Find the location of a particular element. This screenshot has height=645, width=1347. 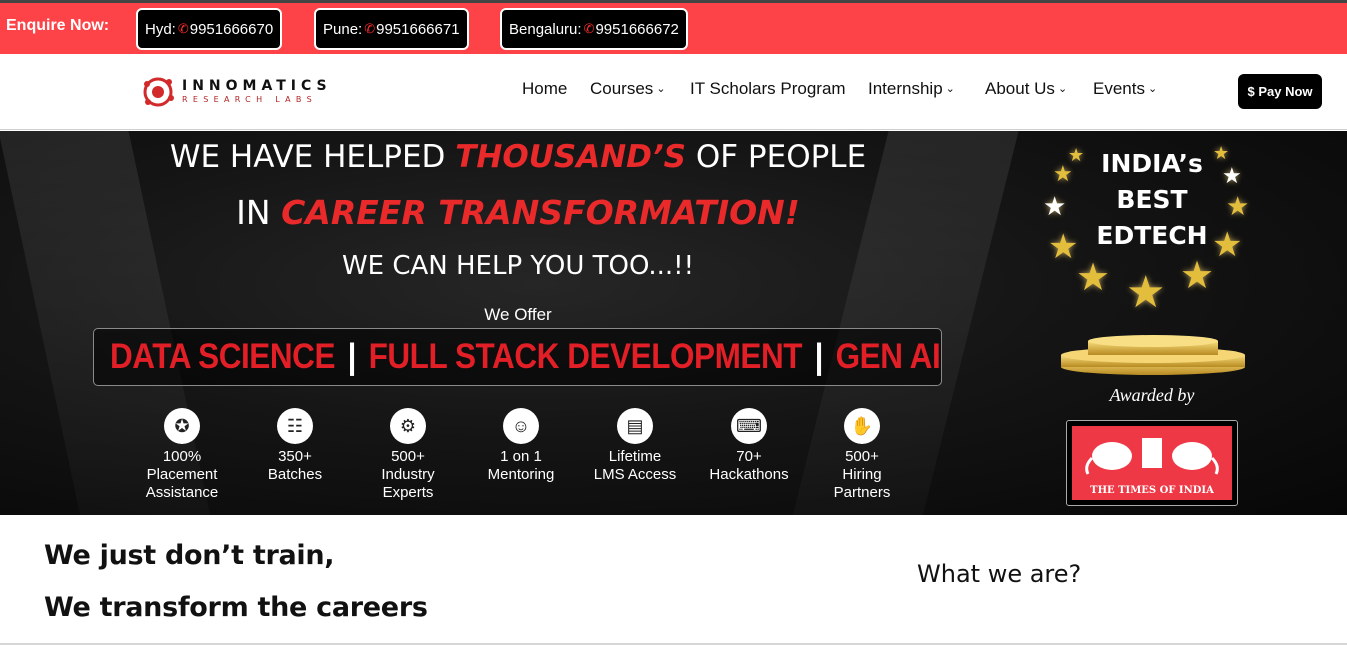

phone-city-label: Pune: is located at coordinates (343, 29).